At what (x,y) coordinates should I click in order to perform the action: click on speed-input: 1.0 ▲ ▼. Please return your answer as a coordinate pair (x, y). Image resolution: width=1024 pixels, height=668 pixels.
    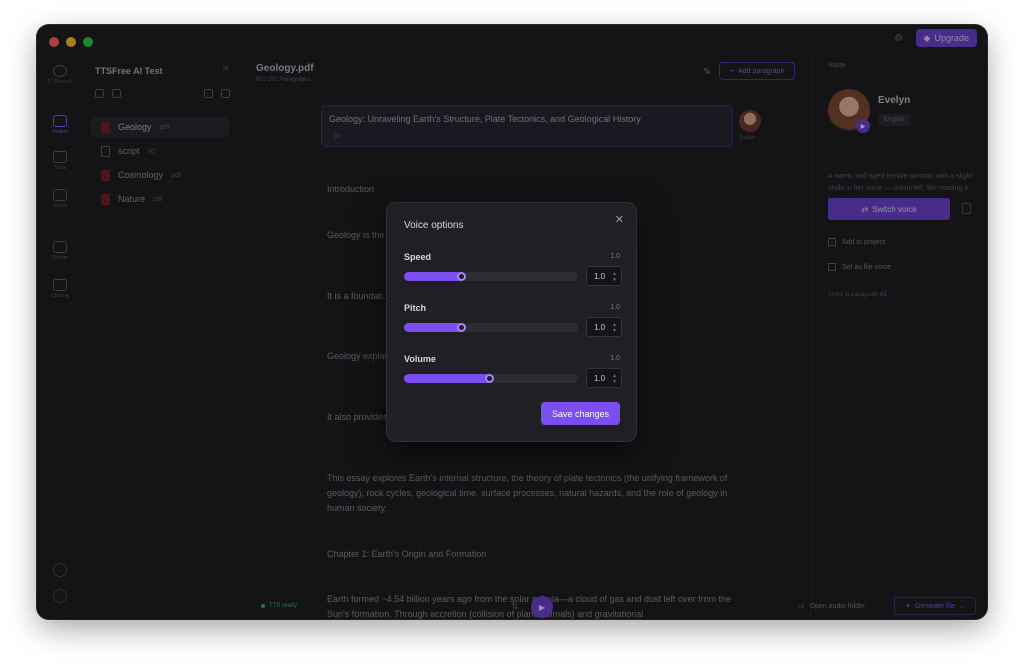
    Looking at the image, I should click on (604, 276).